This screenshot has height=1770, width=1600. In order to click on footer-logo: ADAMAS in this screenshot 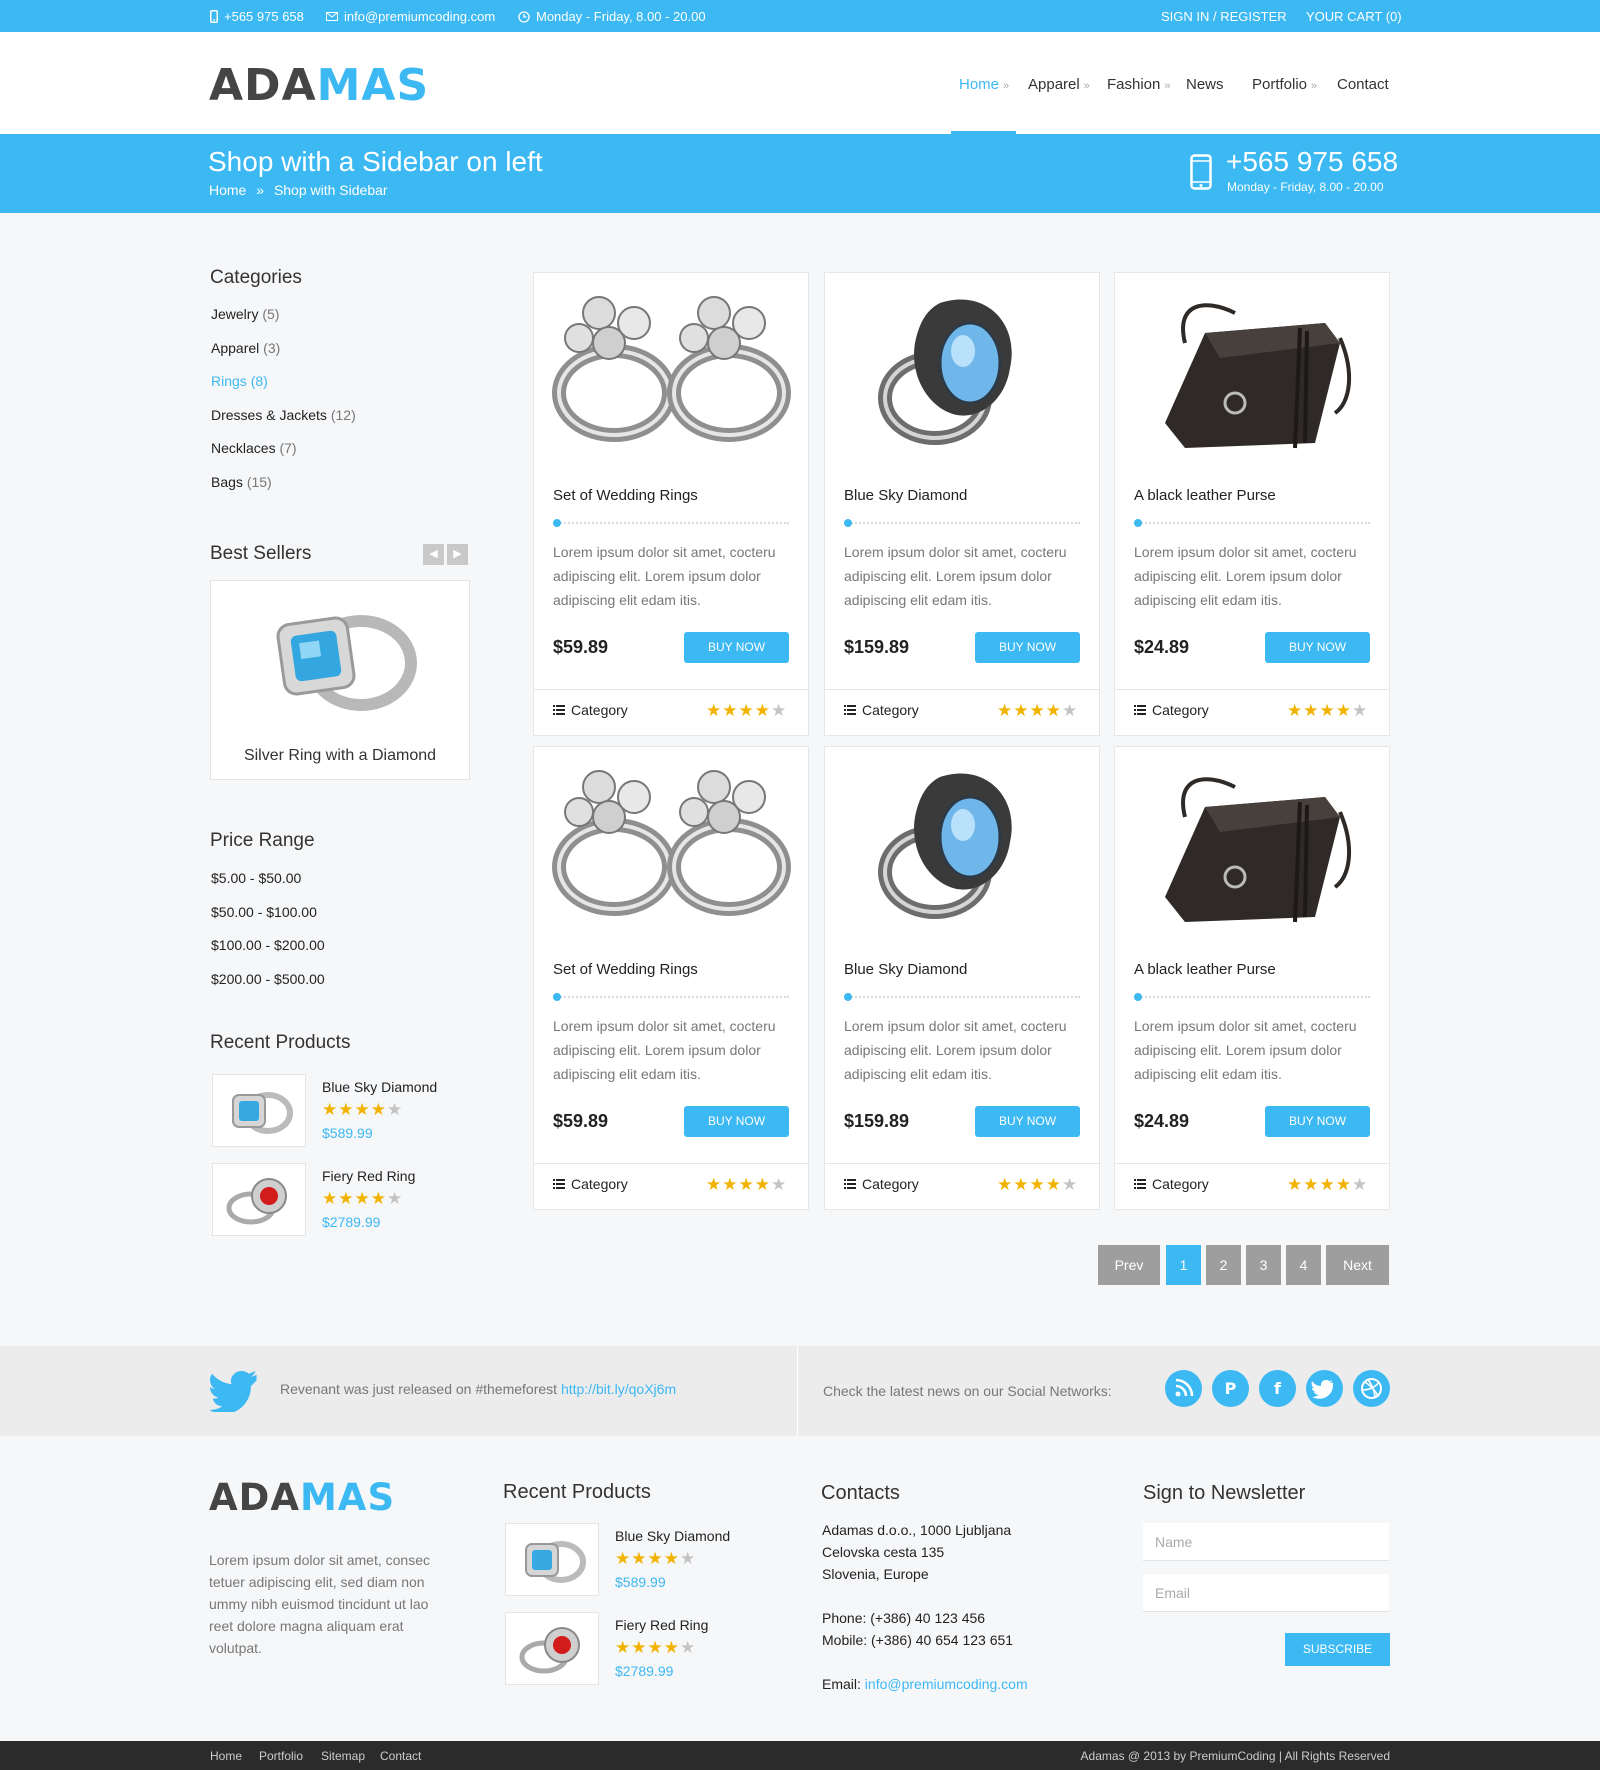, I will do `click(302, 1497)`.